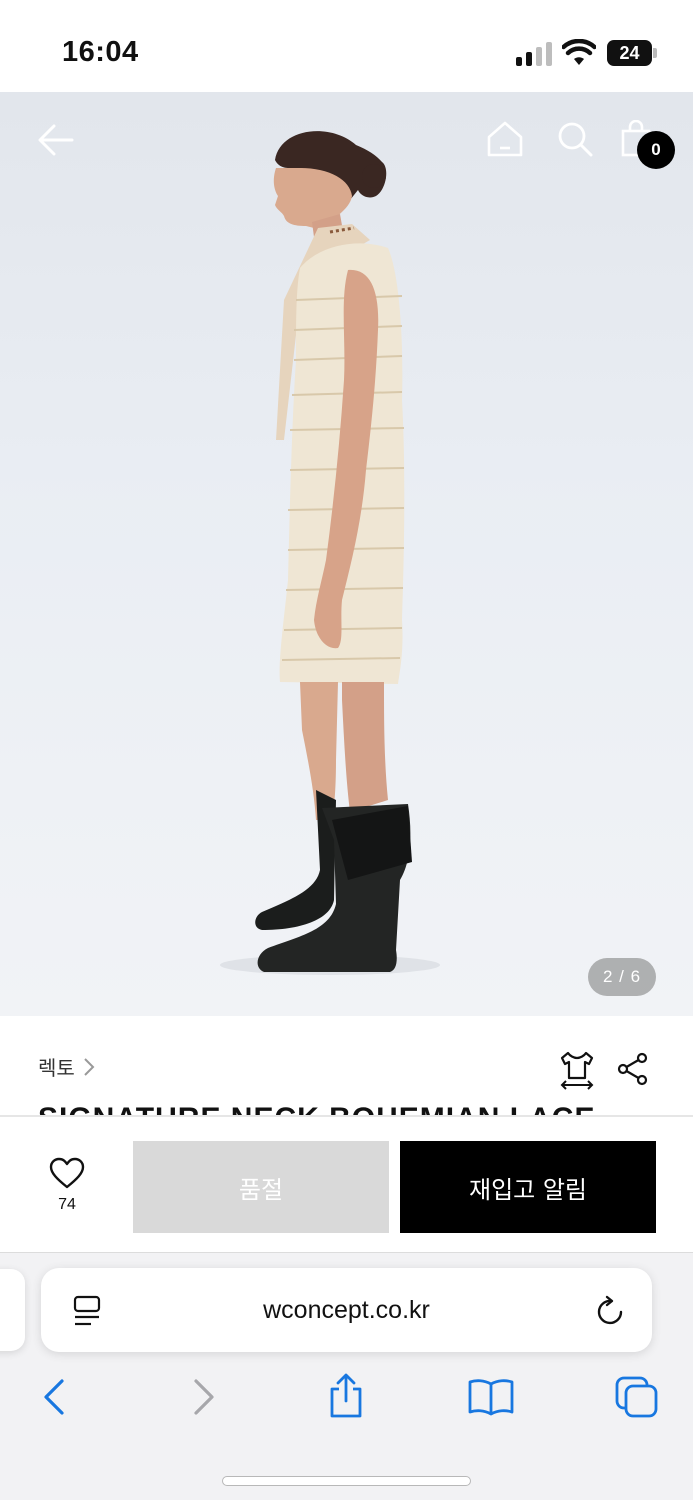  What do you see at coordinates (56, 1069) in the screenshot?
I see `brand-name: 렉토` at bounding box center [56, 1069].